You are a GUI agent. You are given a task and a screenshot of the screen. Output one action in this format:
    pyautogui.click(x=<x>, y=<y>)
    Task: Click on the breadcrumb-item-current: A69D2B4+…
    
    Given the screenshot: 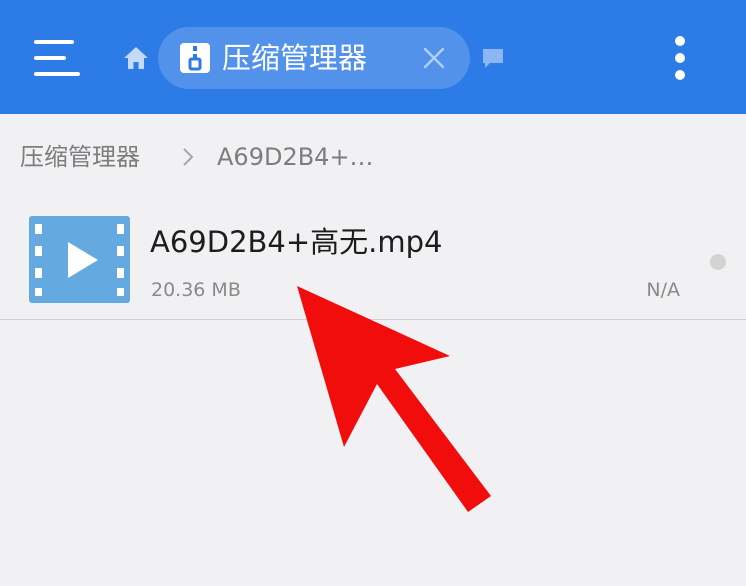 What is the action you would take?
    pyautogui.click(x=295, y=157)
    